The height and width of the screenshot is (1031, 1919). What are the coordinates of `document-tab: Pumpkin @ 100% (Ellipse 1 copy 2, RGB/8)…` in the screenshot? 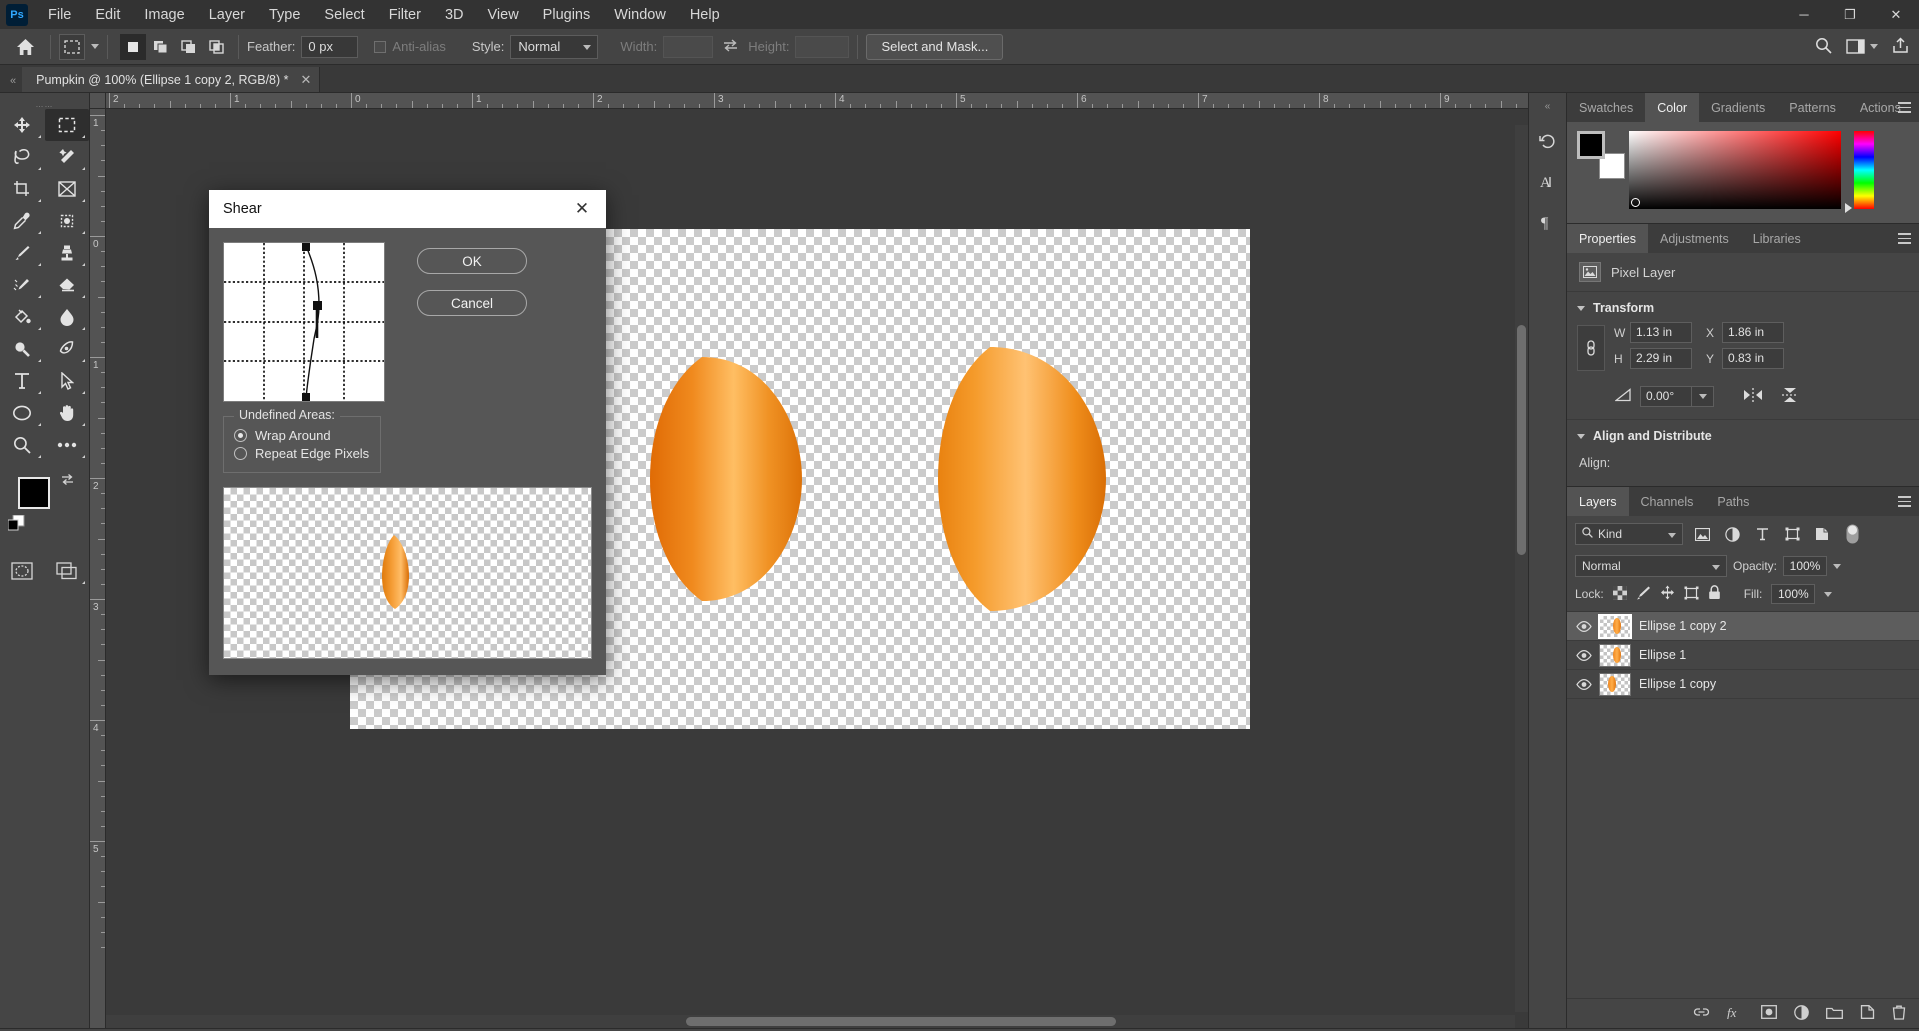 It's located at (171, 79).